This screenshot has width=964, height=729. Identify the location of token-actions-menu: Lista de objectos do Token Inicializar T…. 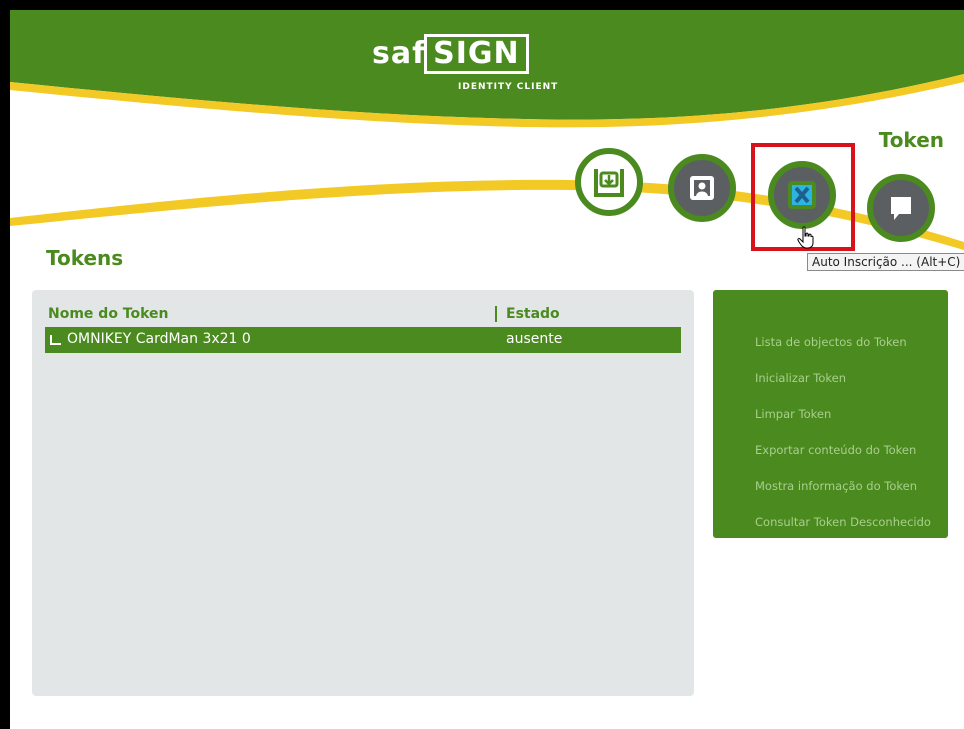
(830, 414).